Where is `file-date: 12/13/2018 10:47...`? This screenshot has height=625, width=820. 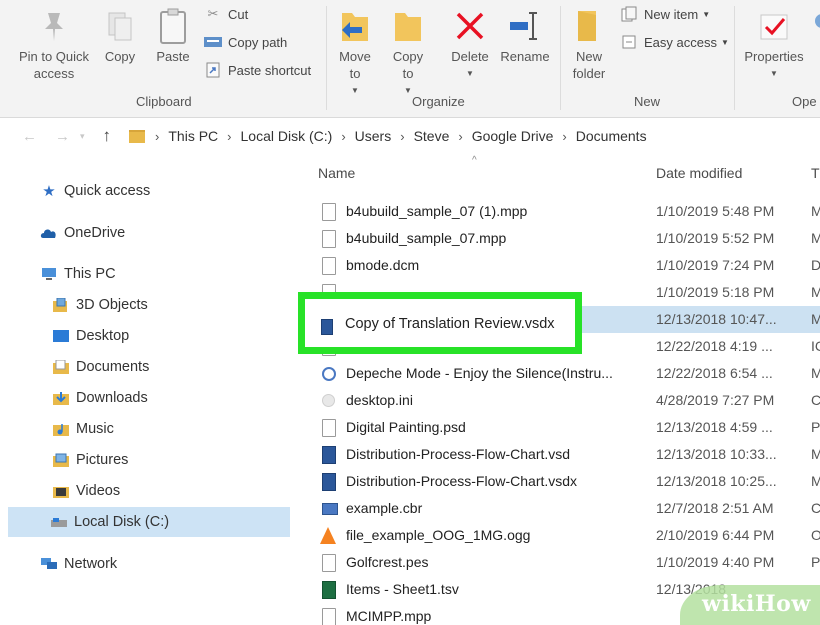 file-date: 12/13/2018 10:47... is located at coordinates (716, 319).